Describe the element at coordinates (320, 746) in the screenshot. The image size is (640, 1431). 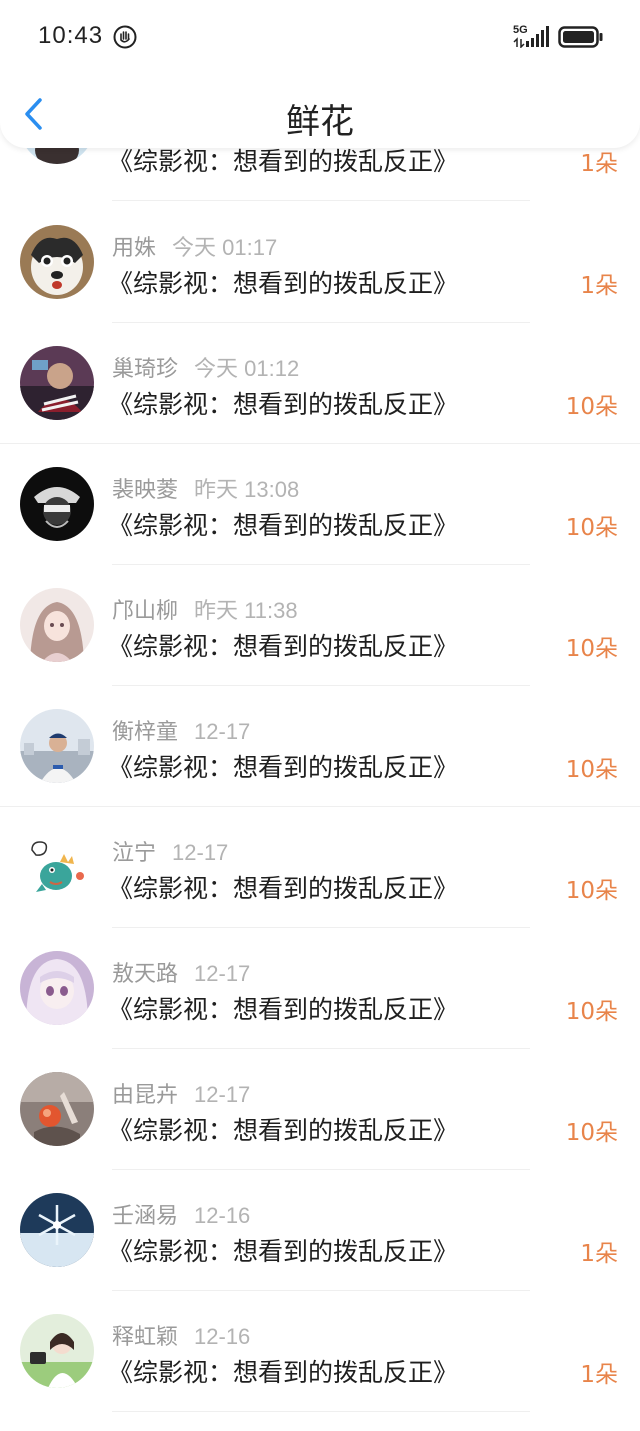
I see `list-item: 衡梓童 12-17 《综影视：想看到的拨乱反正》 10朵` at that location.